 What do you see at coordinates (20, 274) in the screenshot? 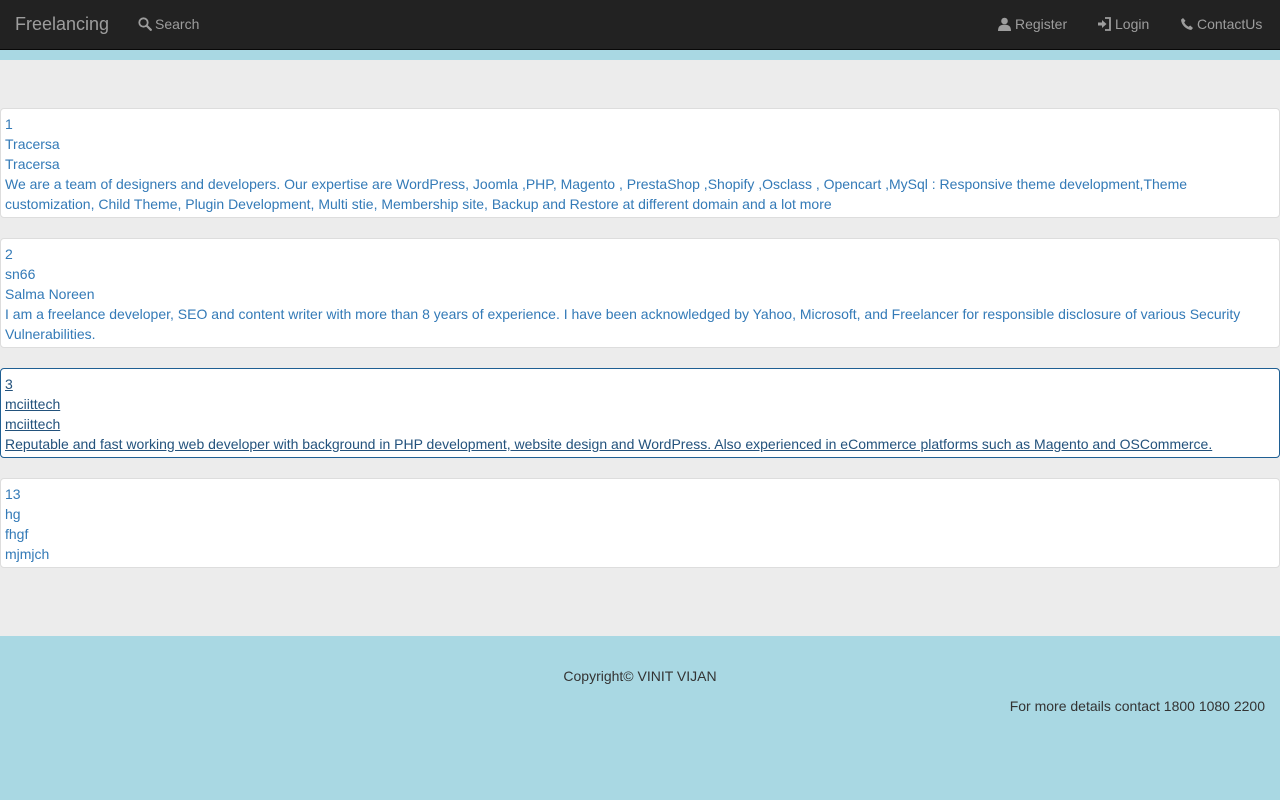
I see `freelancer-username: sn66` at bounding box center [20, 274].